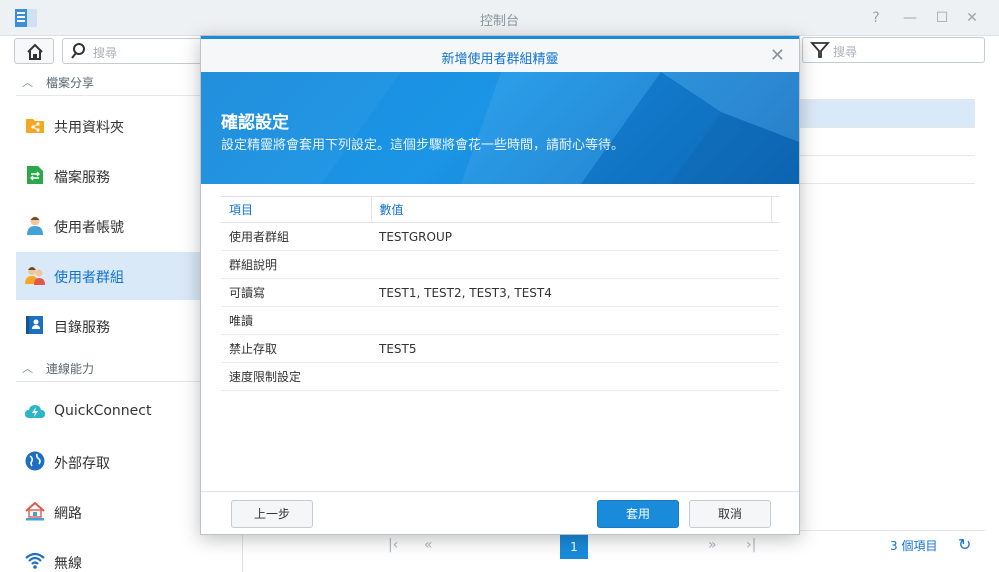 The width and height of the screenshot is (999, 572). I want to click on banner-decoration, so click(500, 128).